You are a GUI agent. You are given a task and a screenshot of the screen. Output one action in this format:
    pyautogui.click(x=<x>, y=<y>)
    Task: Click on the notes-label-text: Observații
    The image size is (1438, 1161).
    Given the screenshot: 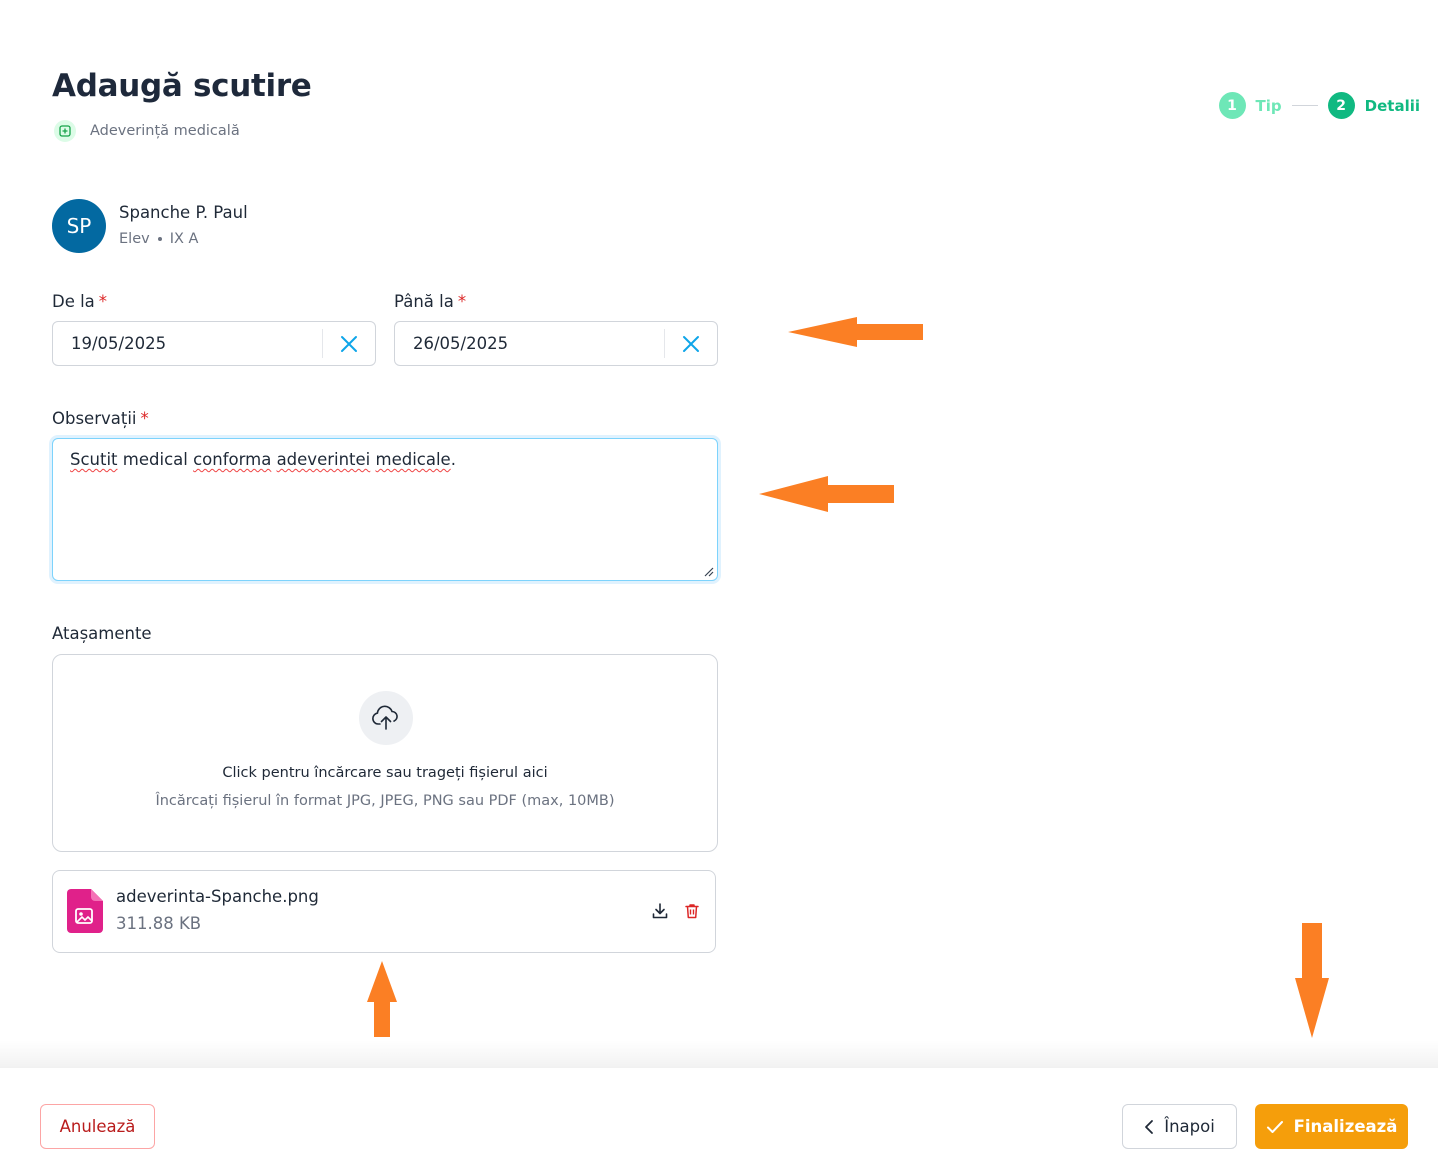 What is the action you would take?
    pyautogui.click(x=94, y=418)
    